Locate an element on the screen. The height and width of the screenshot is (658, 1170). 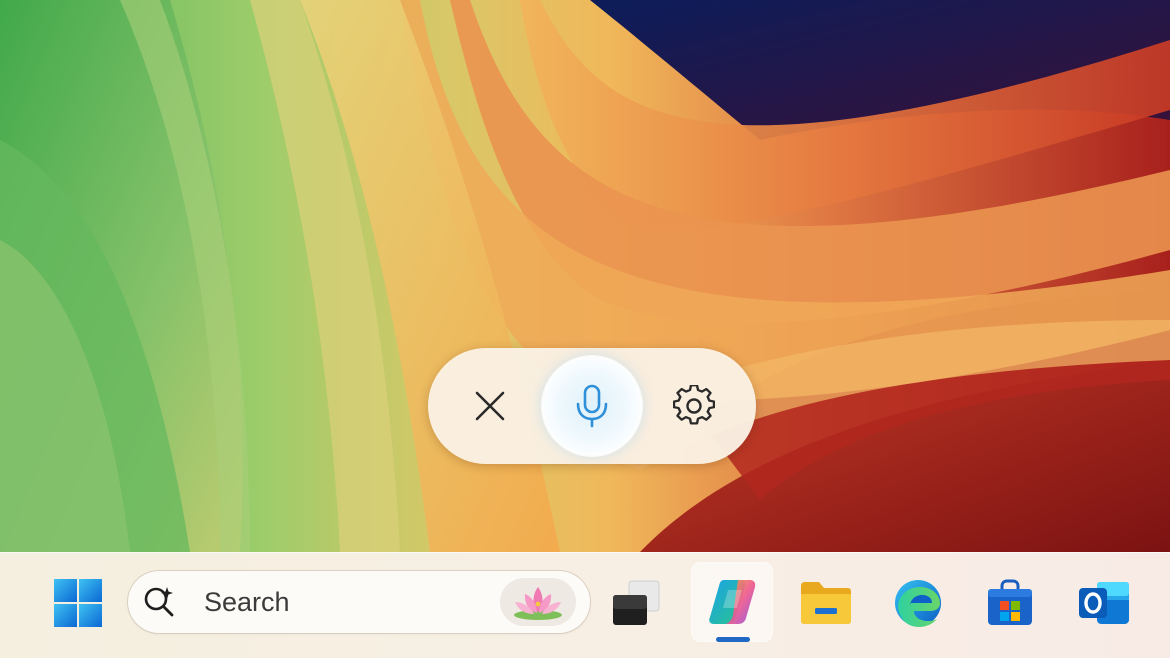
microphone-icon is located at coordinates (592, 406).